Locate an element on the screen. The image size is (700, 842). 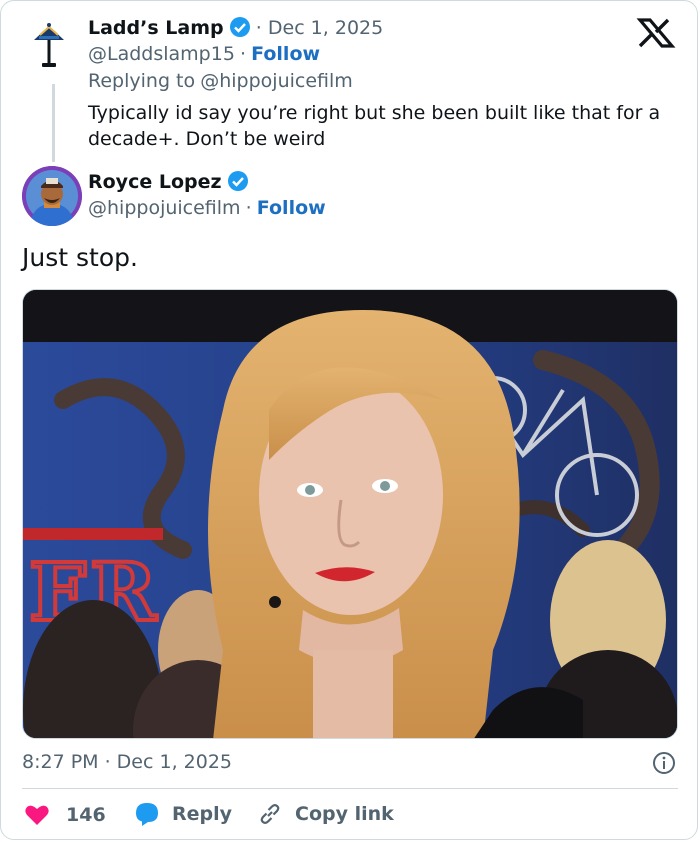
main-follow-button: Follow is located at coordinates (291, 208).